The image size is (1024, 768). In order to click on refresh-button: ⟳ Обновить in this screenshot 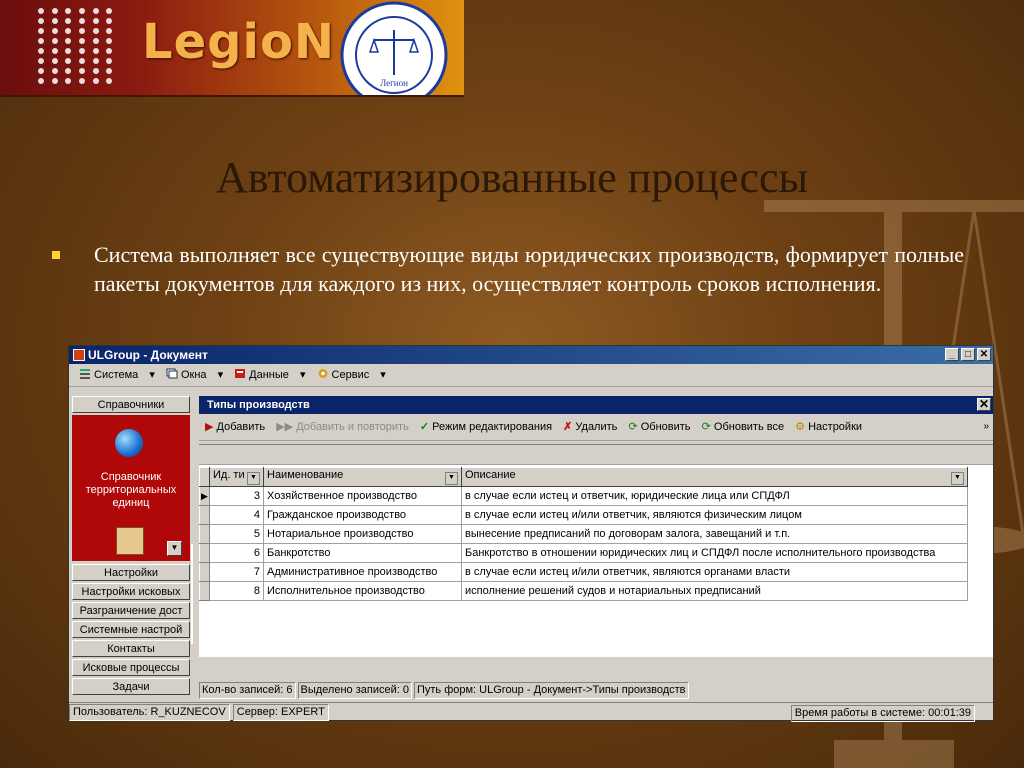, I will do `click(659, 427)`.